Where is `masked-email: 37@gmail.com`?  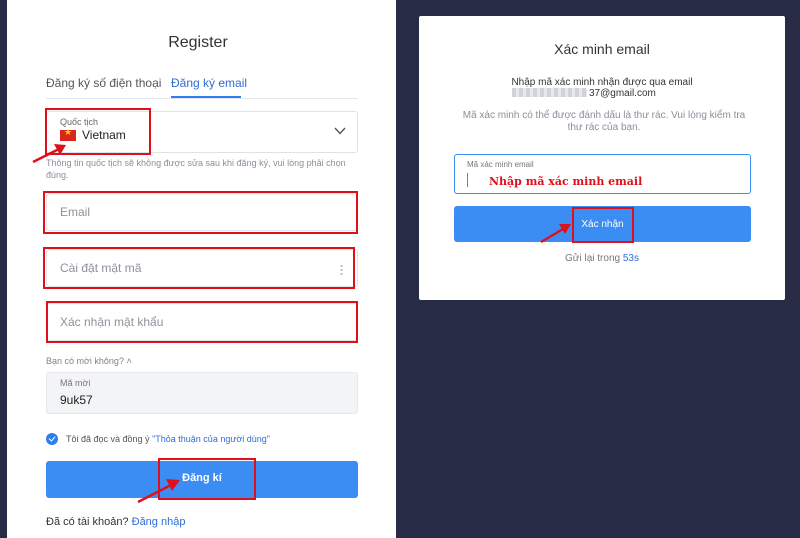 masked-email: 37@gmail.com is located at coordinates (584, 93).